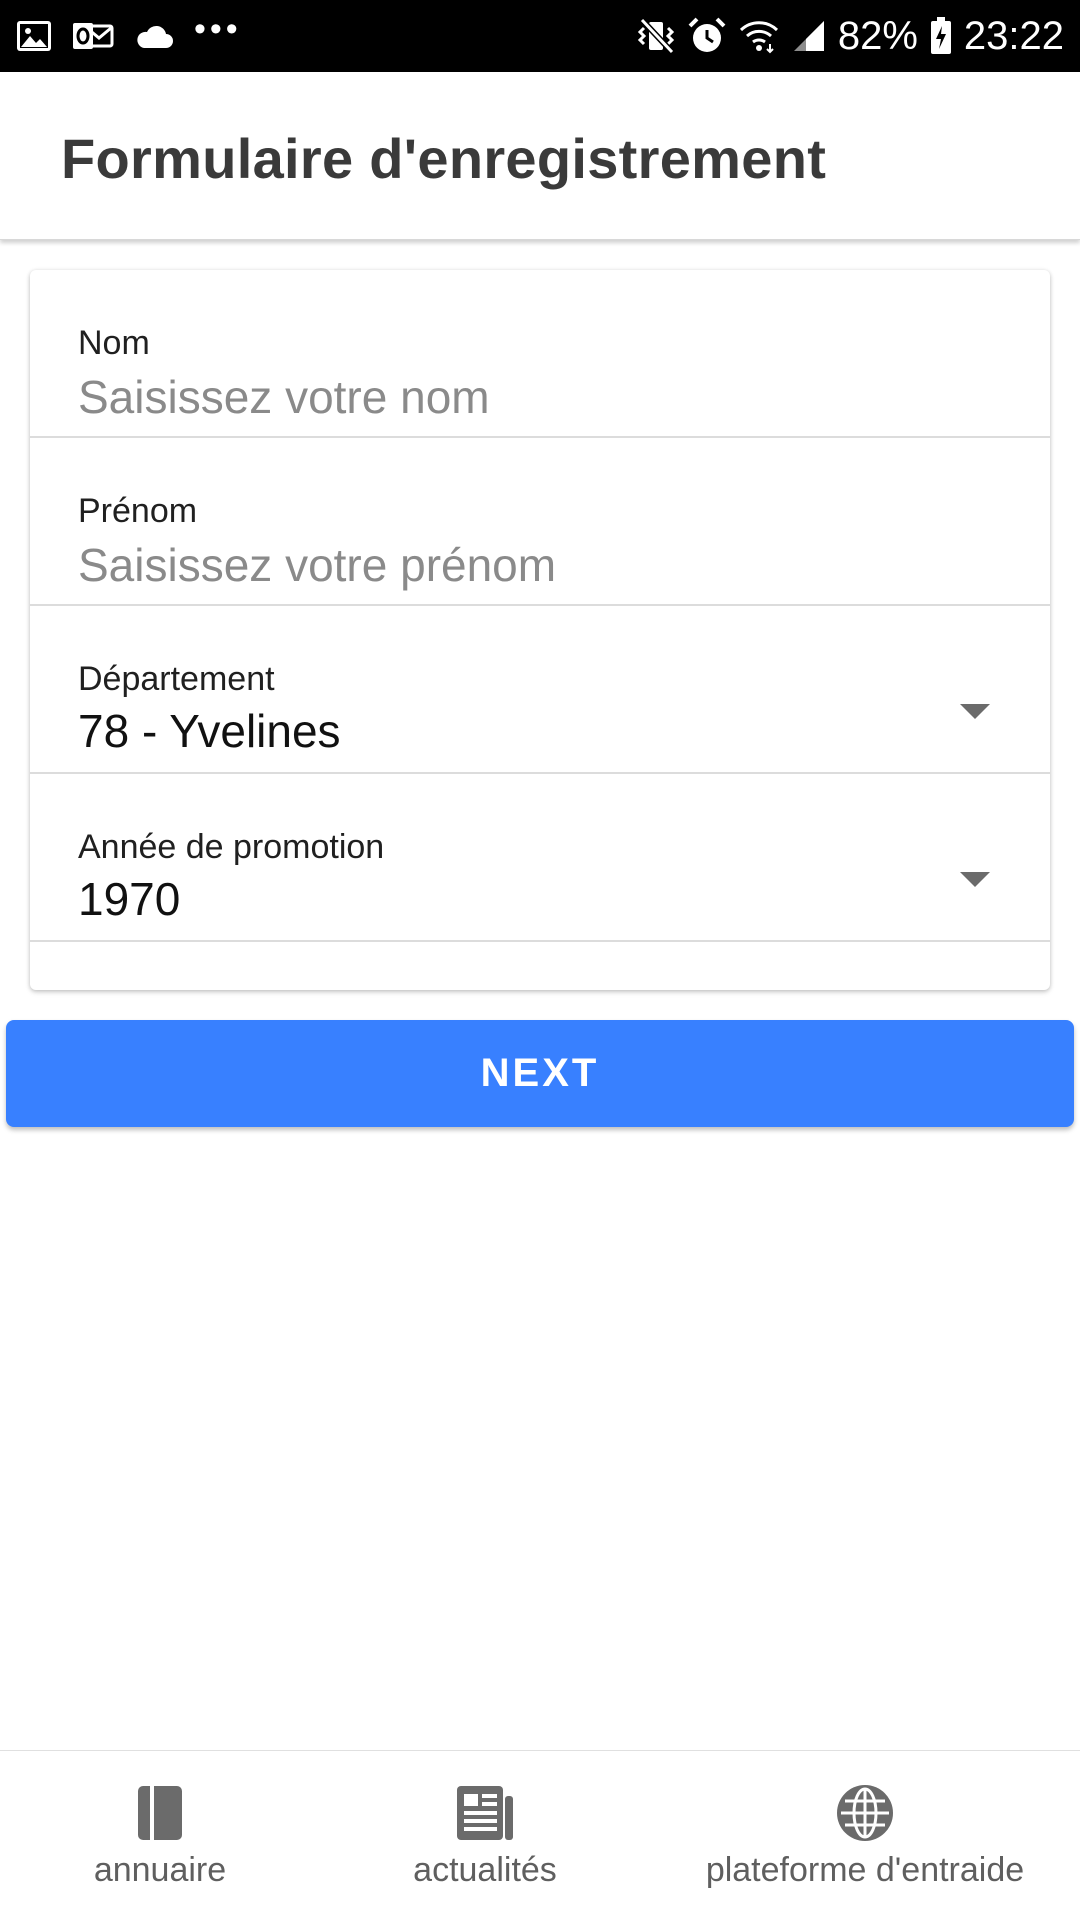  I want to click on image-icon, so click(34, 36).